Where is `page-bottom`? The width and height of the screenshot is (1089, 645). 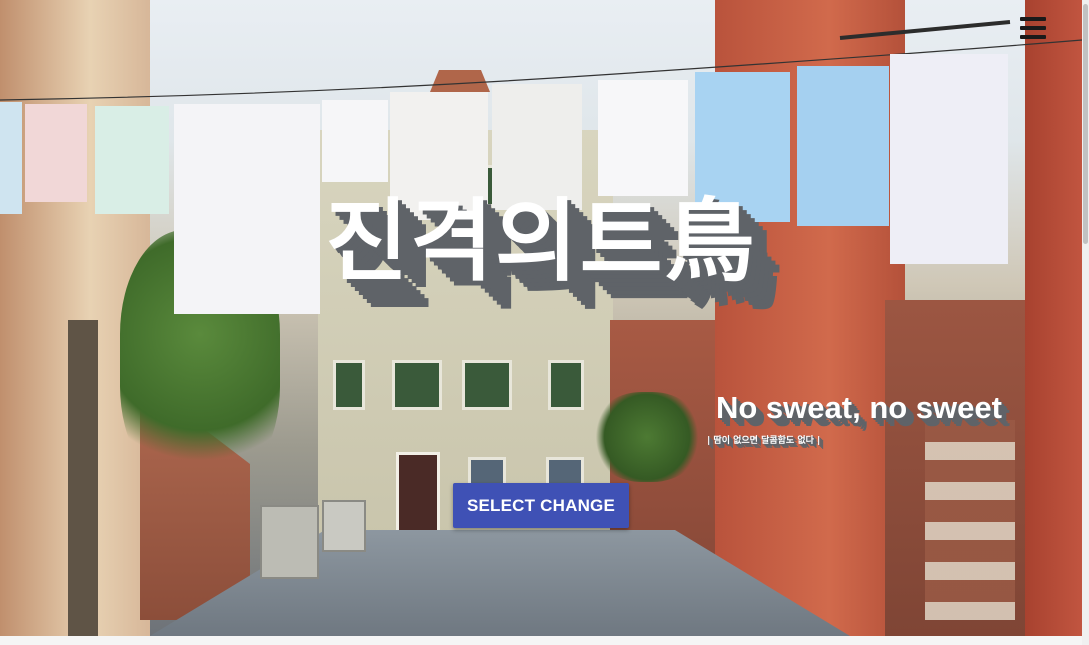
page-bottom is located at coordinates (541, 640).